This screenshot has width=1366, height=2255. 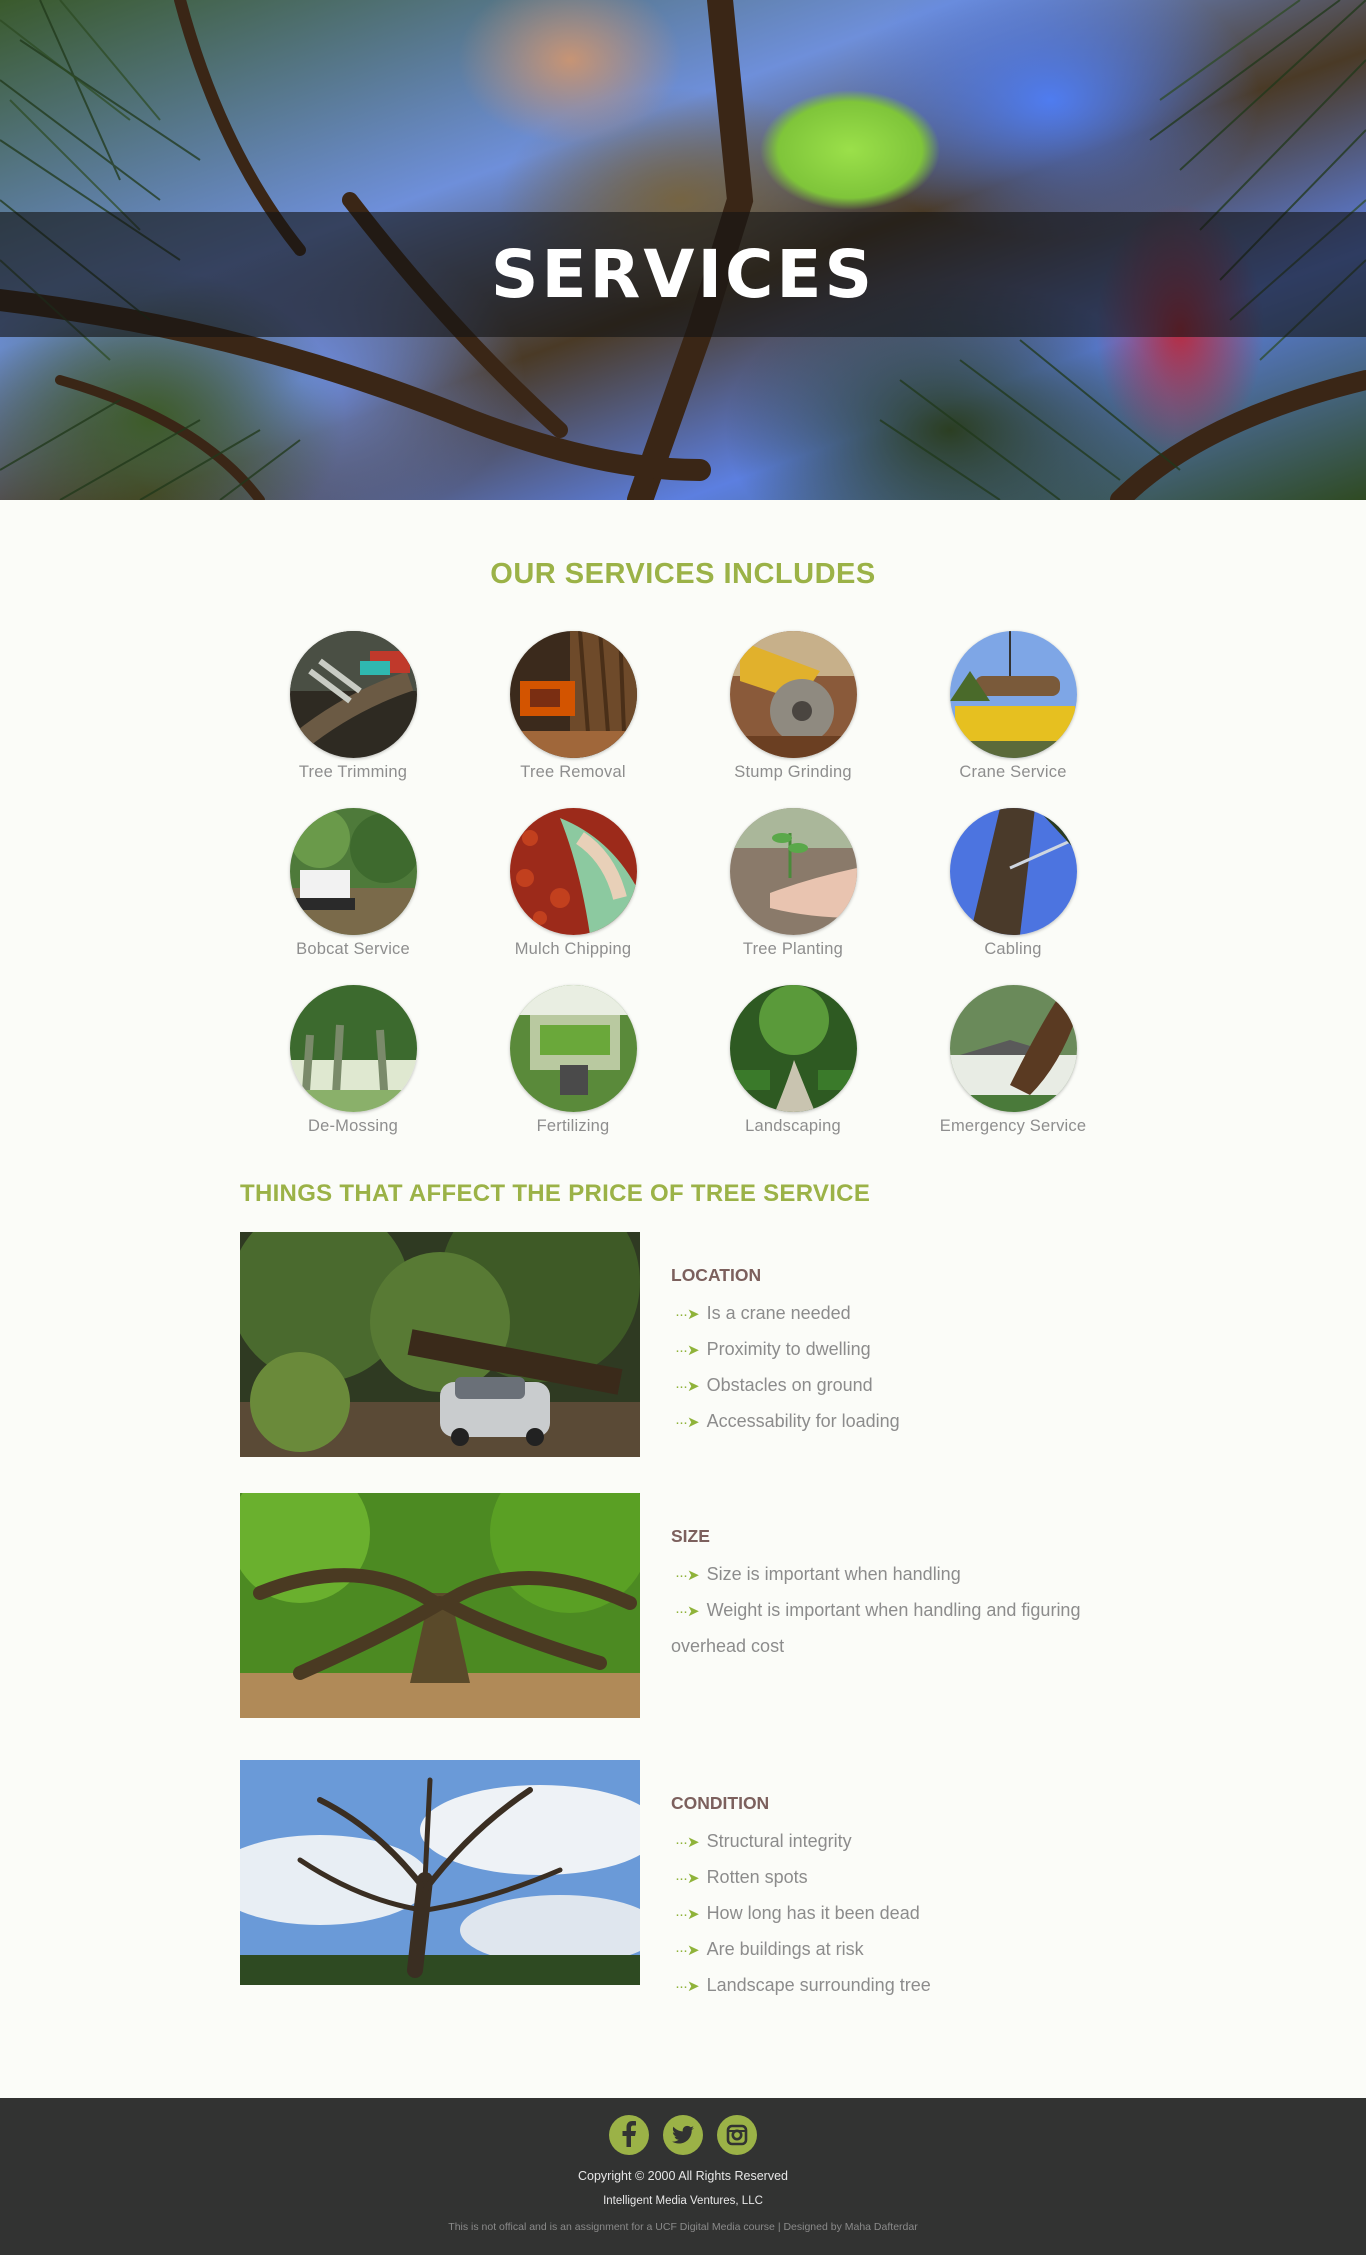 What do you see at coordinates (737, 2135) in the screenshot?
I see `instagram-icon` at bounding box center [737, 2135].